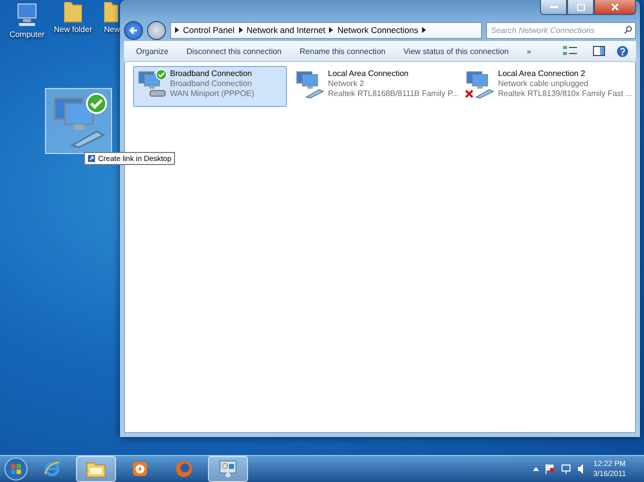  I want to click on media-player-icon, so click(140, 469).